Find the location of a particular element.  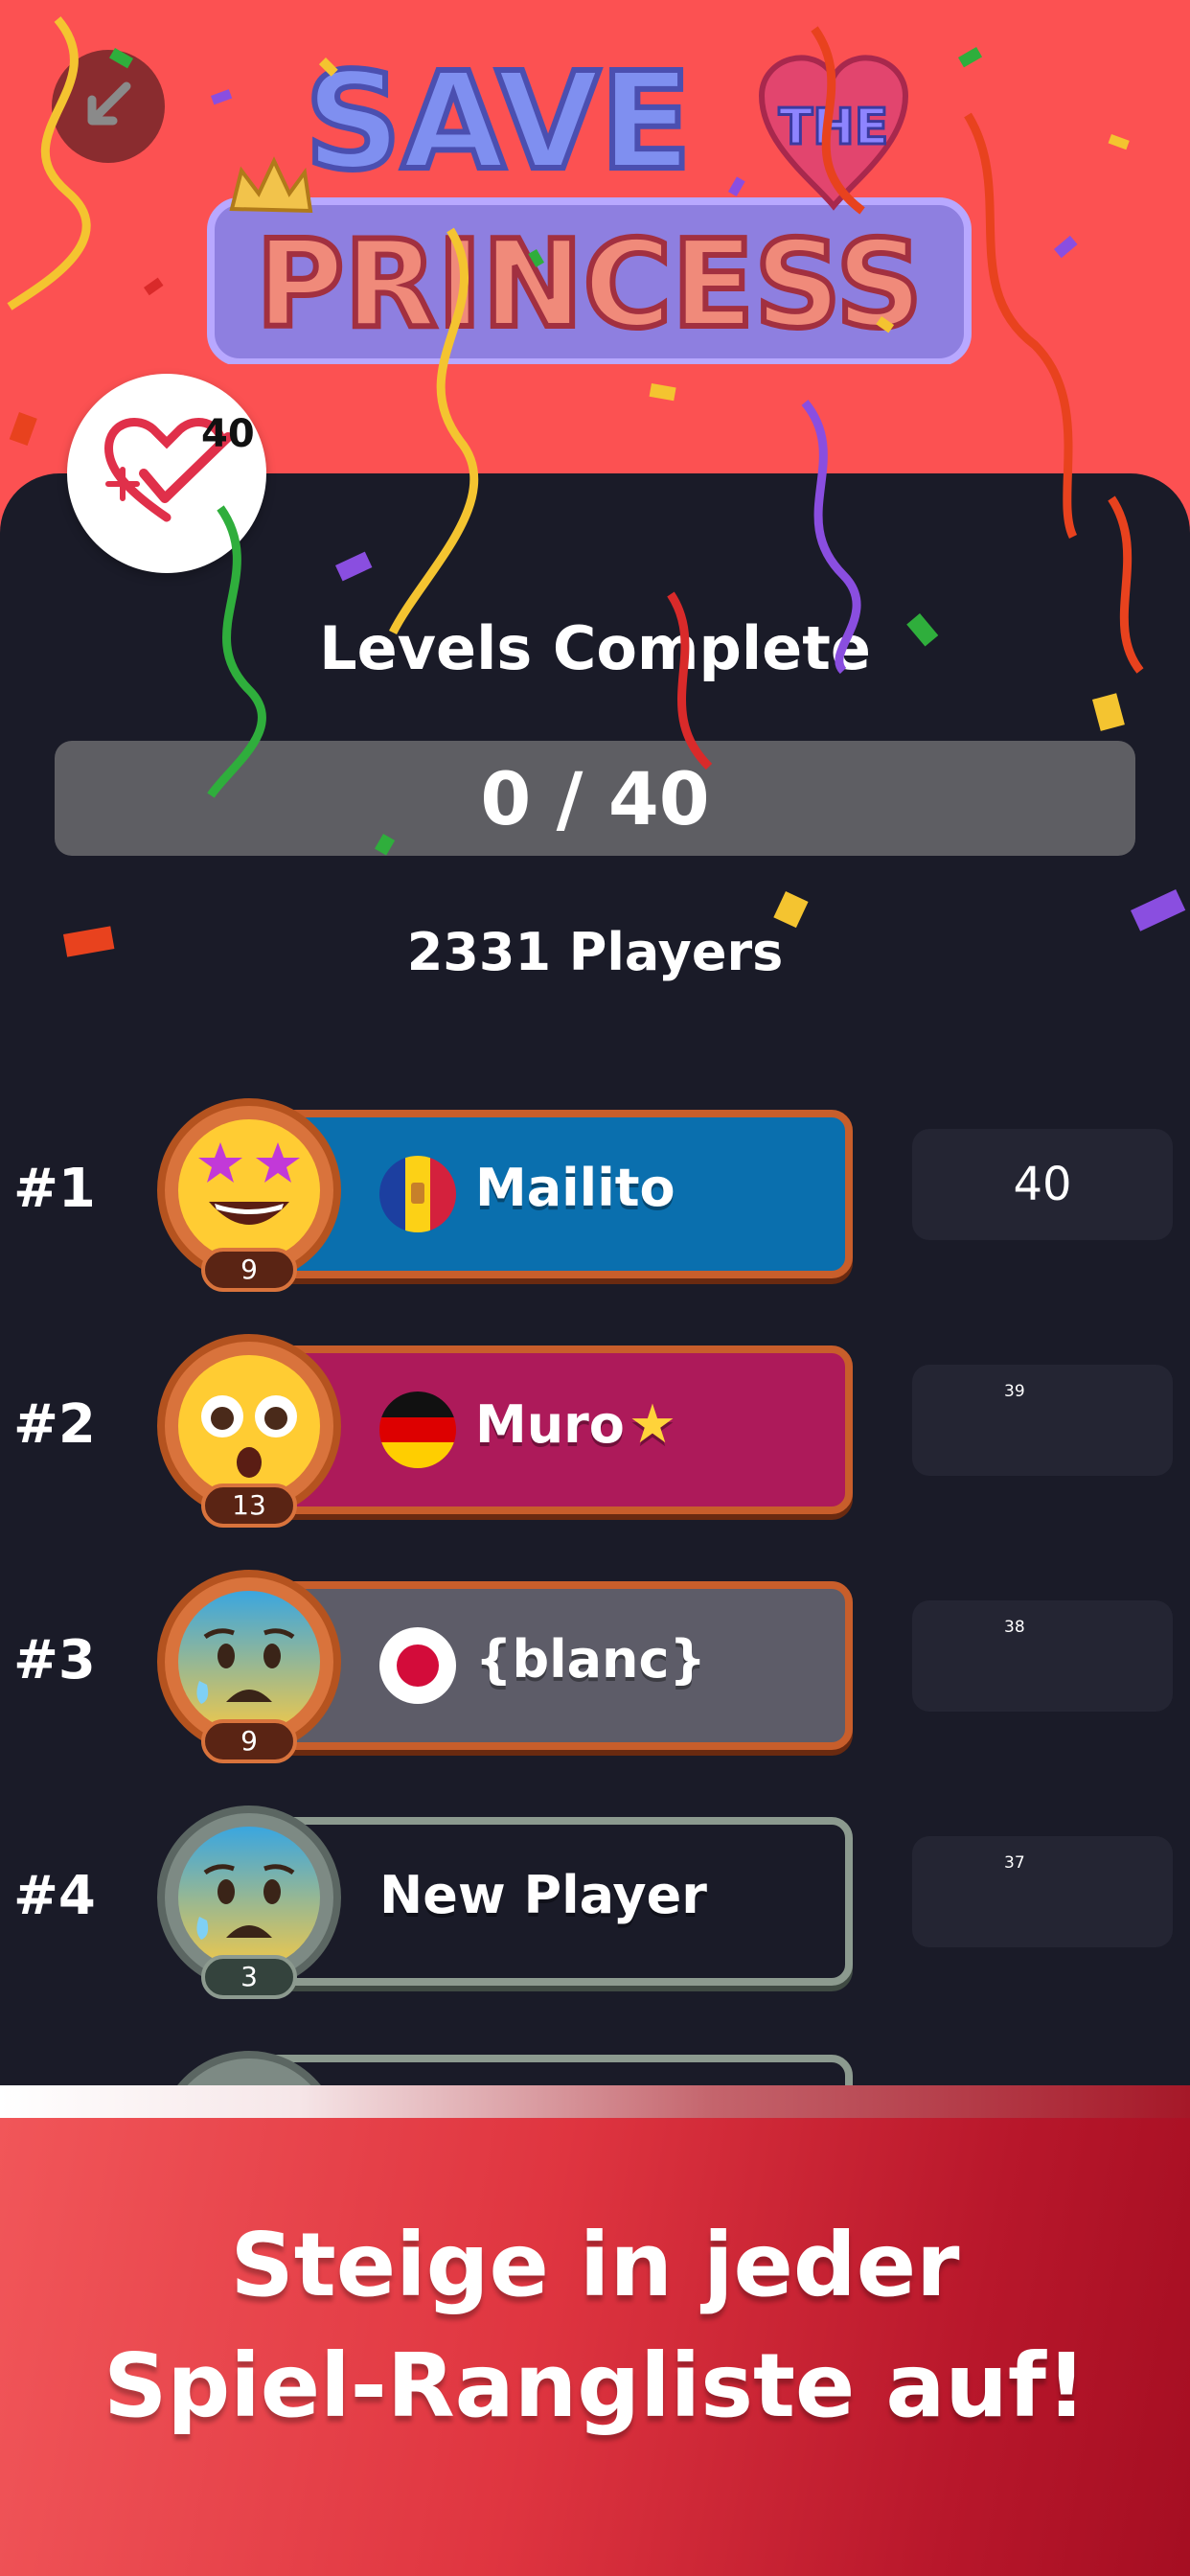

rank-label: #1 is located at coordinates (55, 1189).